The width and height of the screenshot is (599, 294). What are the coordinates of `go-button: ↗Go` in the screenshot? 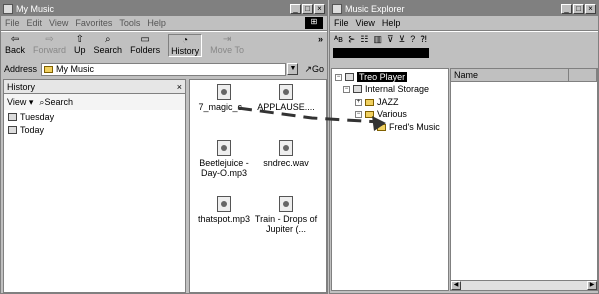 It's located at (314, 69).